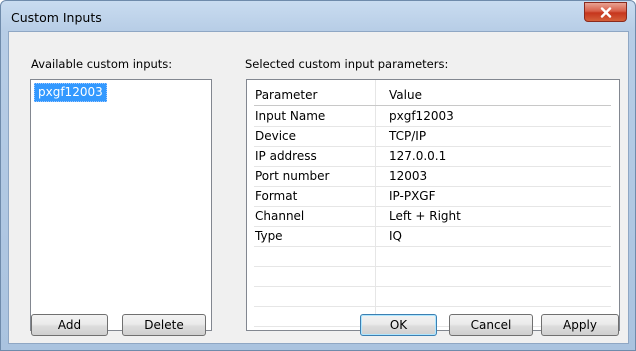 The width and height of the screenshot is (636, 351). What do you see at coordinates (286, 95) in the screenshot?
I see `column-header-parameter: Parameter` at bounding box center [286, 95].